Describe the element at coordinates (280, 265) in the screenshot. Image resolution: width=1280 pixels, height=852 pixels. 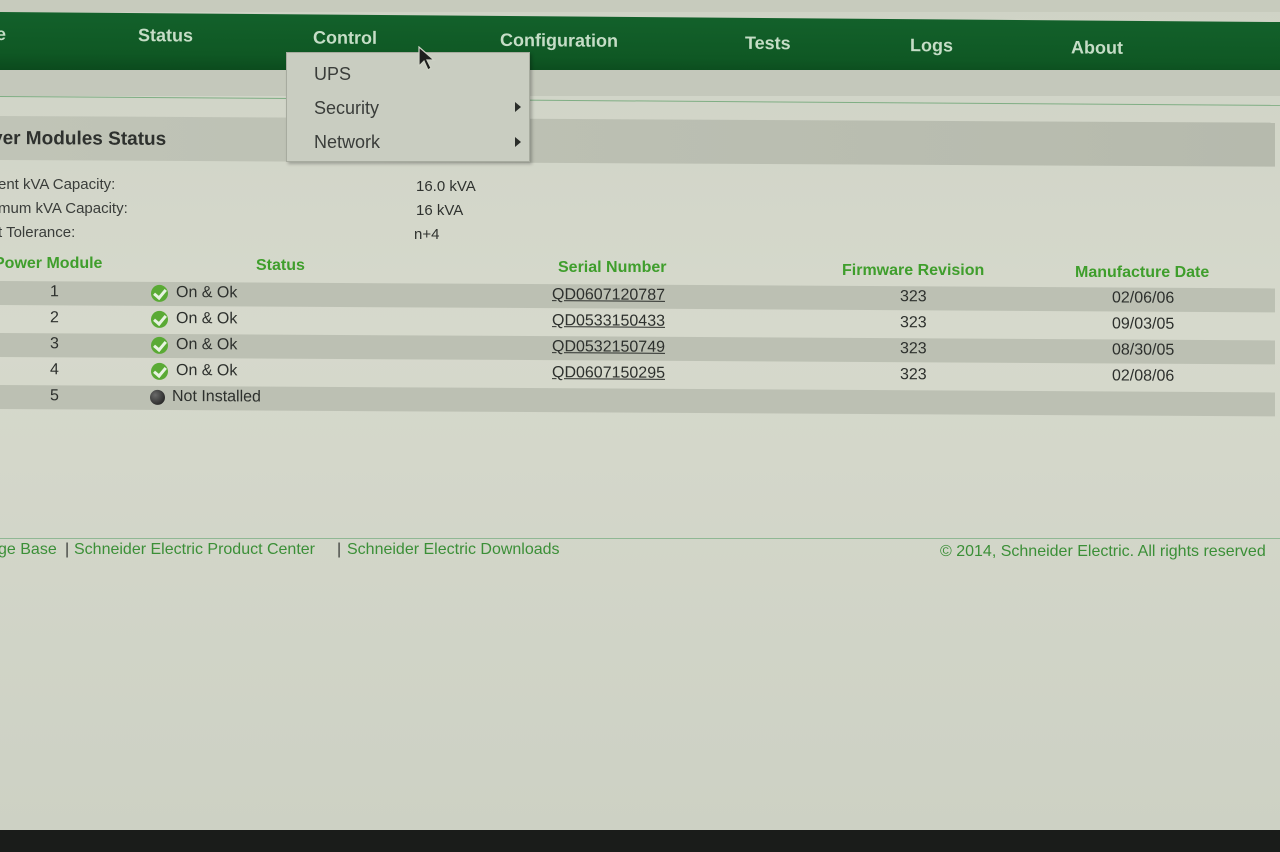
I see `header-status: Status` at that location.